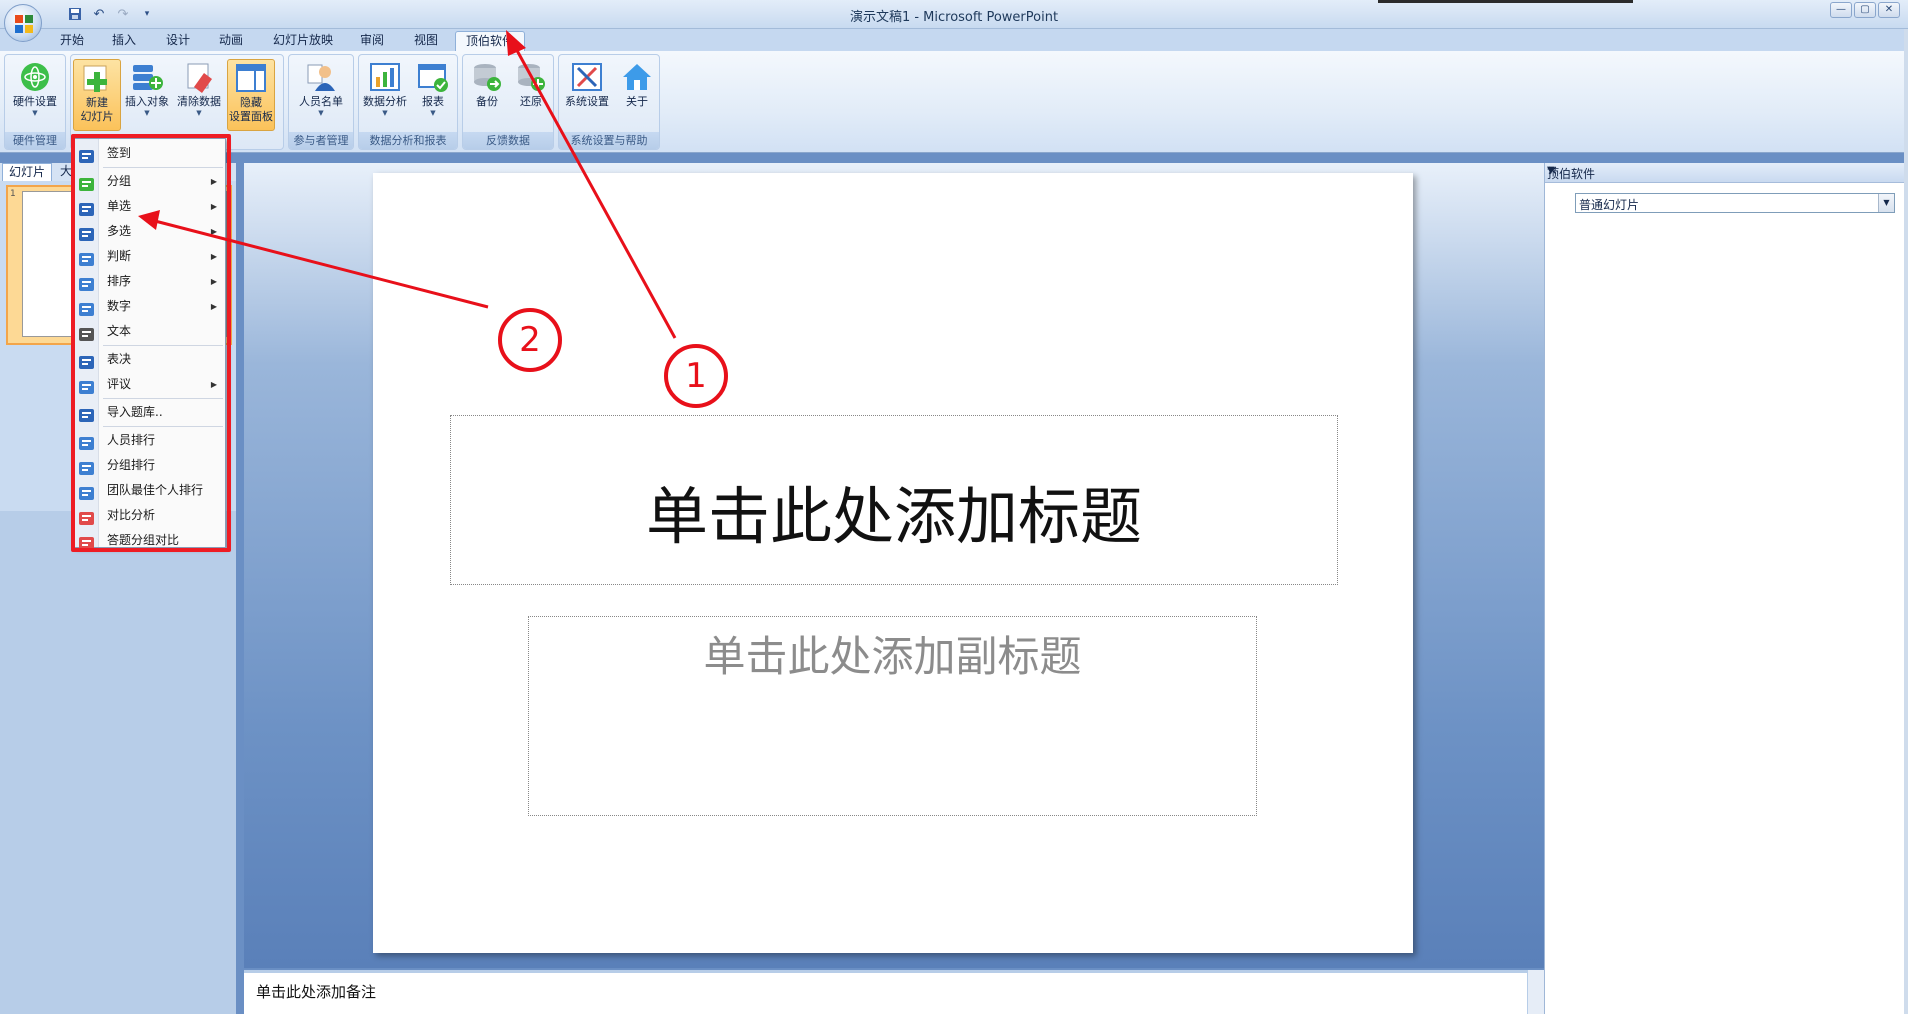 This screenshot has width=1908, height=1014. What do you see at coordinates (97, 78) in the screenshot?
I see `new-slide-icon` at bounding box center [97, 78].